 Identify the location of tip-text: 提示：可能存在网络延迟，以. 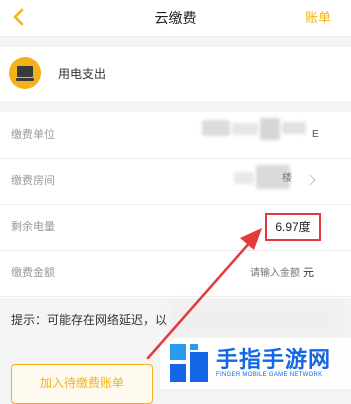
(89, 320).